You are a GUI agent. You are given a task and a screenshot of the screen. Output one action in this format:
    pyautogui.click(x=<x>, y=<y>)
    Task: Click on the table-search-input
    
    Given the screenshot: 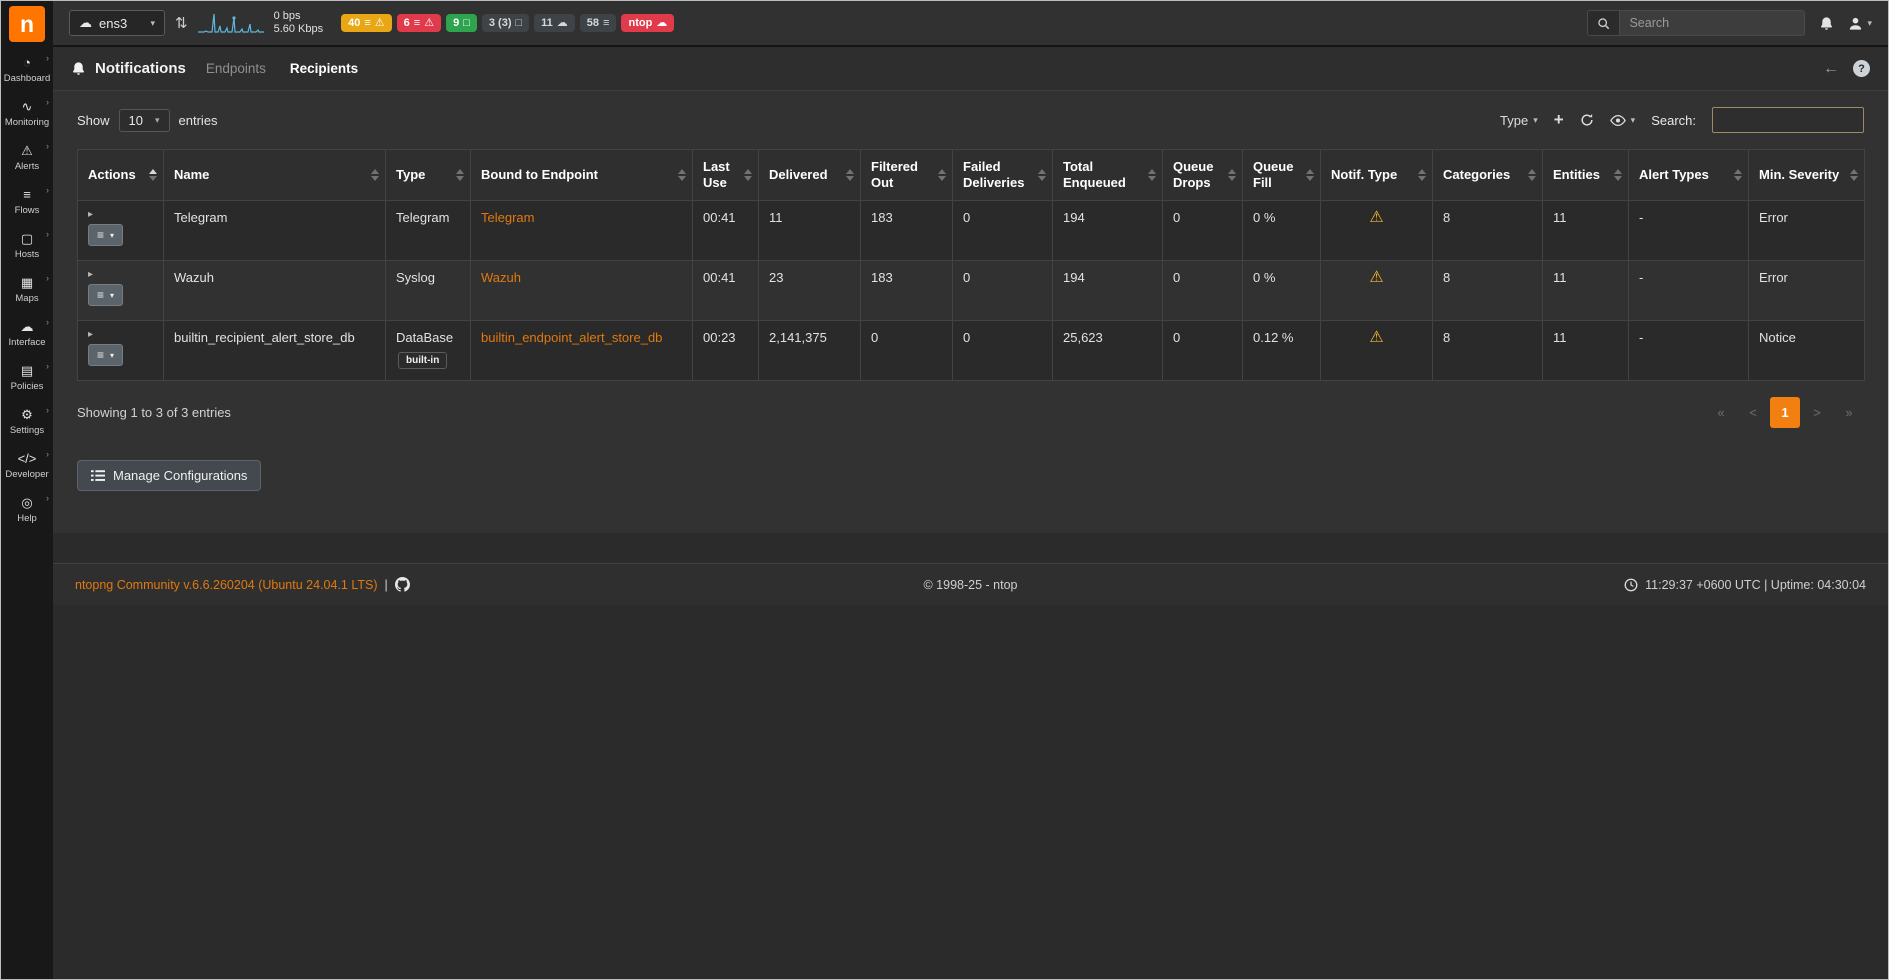 What is the action you would take?
    pyautogui.click(x=1788, y=120)
    